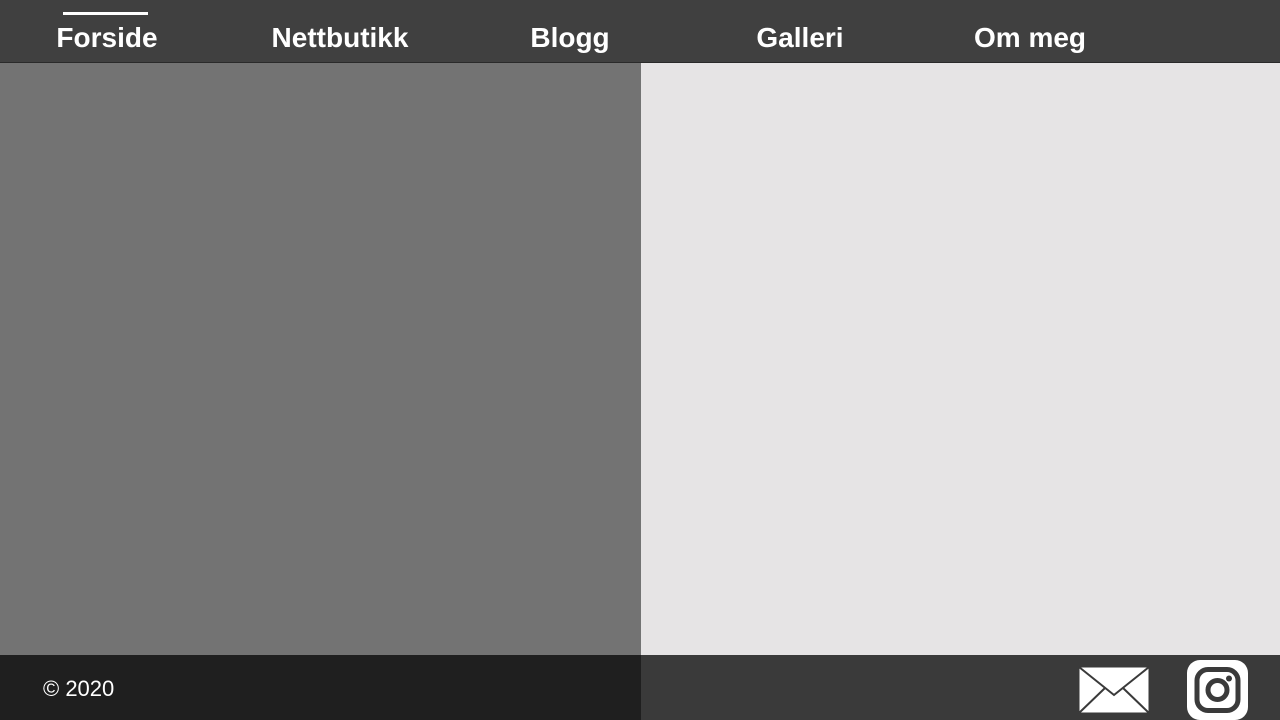 Image resolution: width=1280 pixels, height=720 pixels. I want to click on nav-item-label: Forside, so click(107, 37).